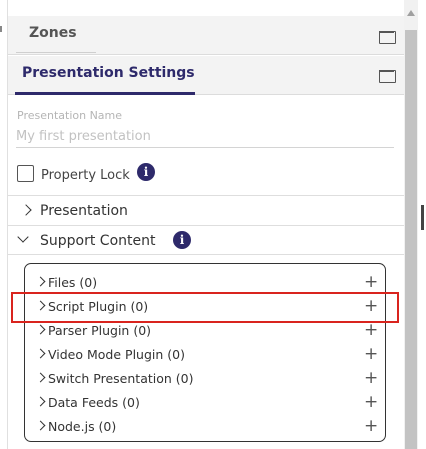 The height and width of the screenshot is (449, 426). What do you see at coordinates (206, 209) in the screenshot?
I see `section-presentation: Presentation` at bounding box center [206, 209].